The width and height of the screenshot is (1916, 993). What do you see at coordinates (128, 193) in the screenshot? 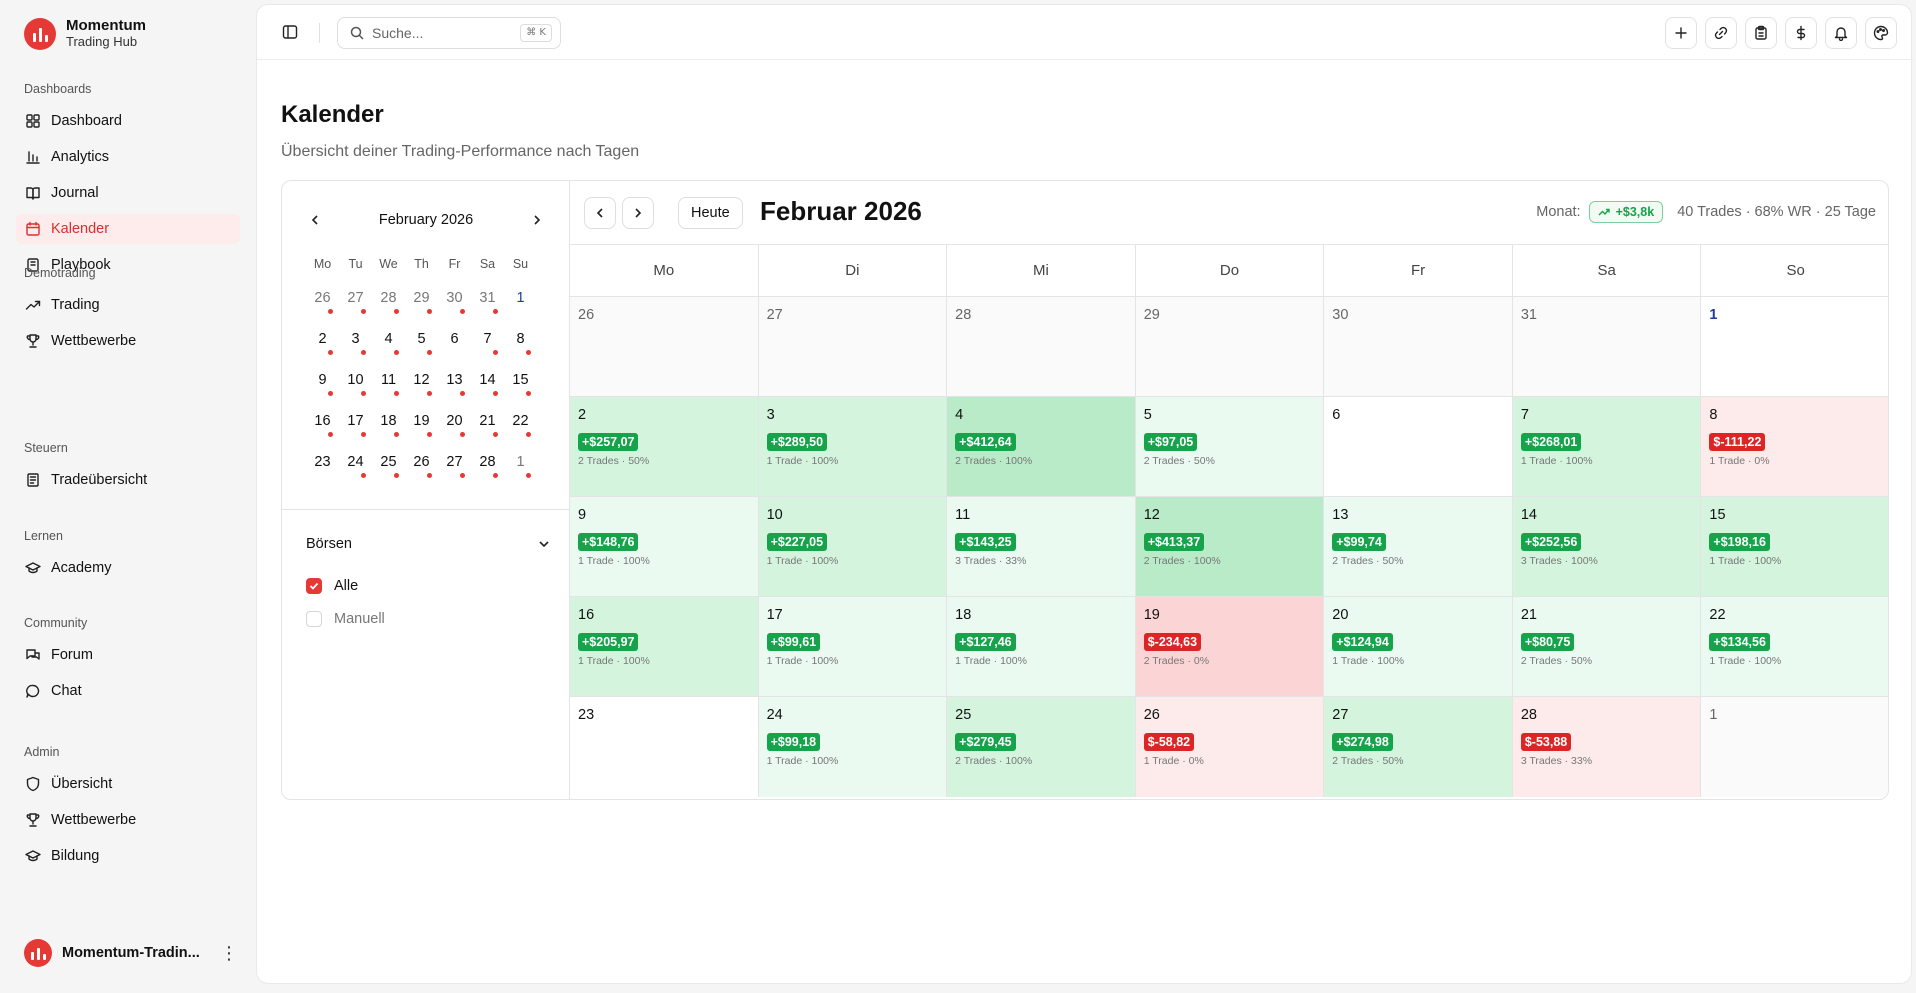
I see `sidebar-item-journal: Journal` at bounding box center [128, 193].